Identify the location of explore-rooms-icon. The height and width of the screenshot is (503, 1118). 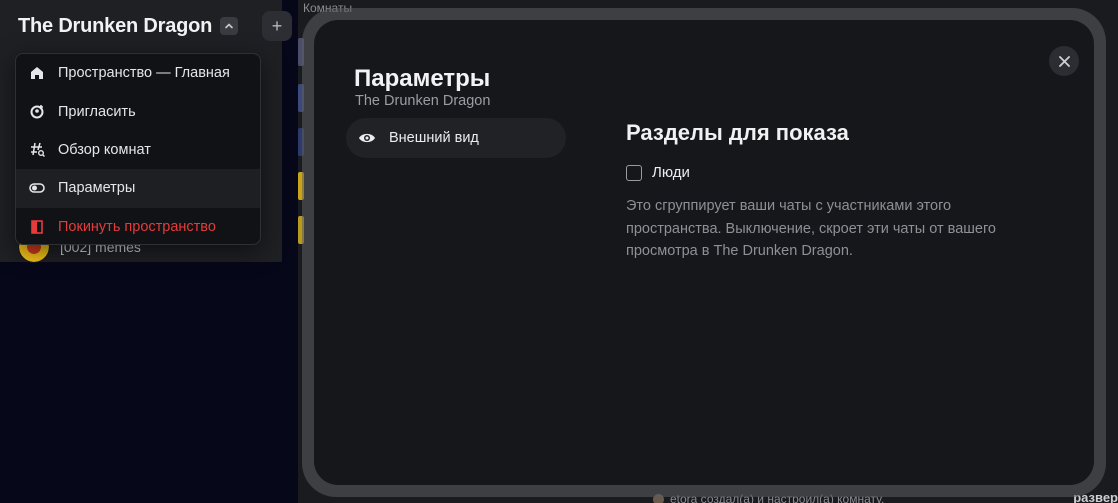
(37, 150).